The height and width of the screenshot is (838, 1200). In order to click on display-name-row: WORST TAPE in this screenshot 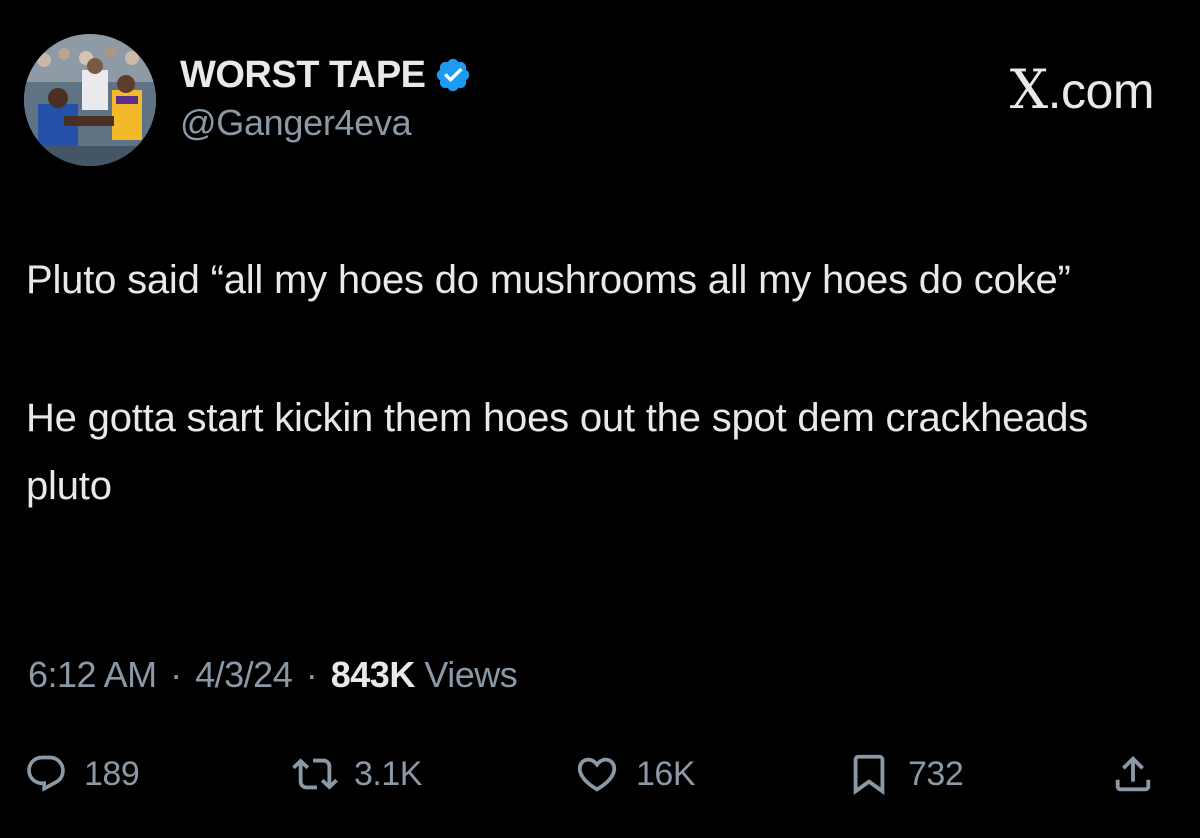, I will do `click(326, 75)`.